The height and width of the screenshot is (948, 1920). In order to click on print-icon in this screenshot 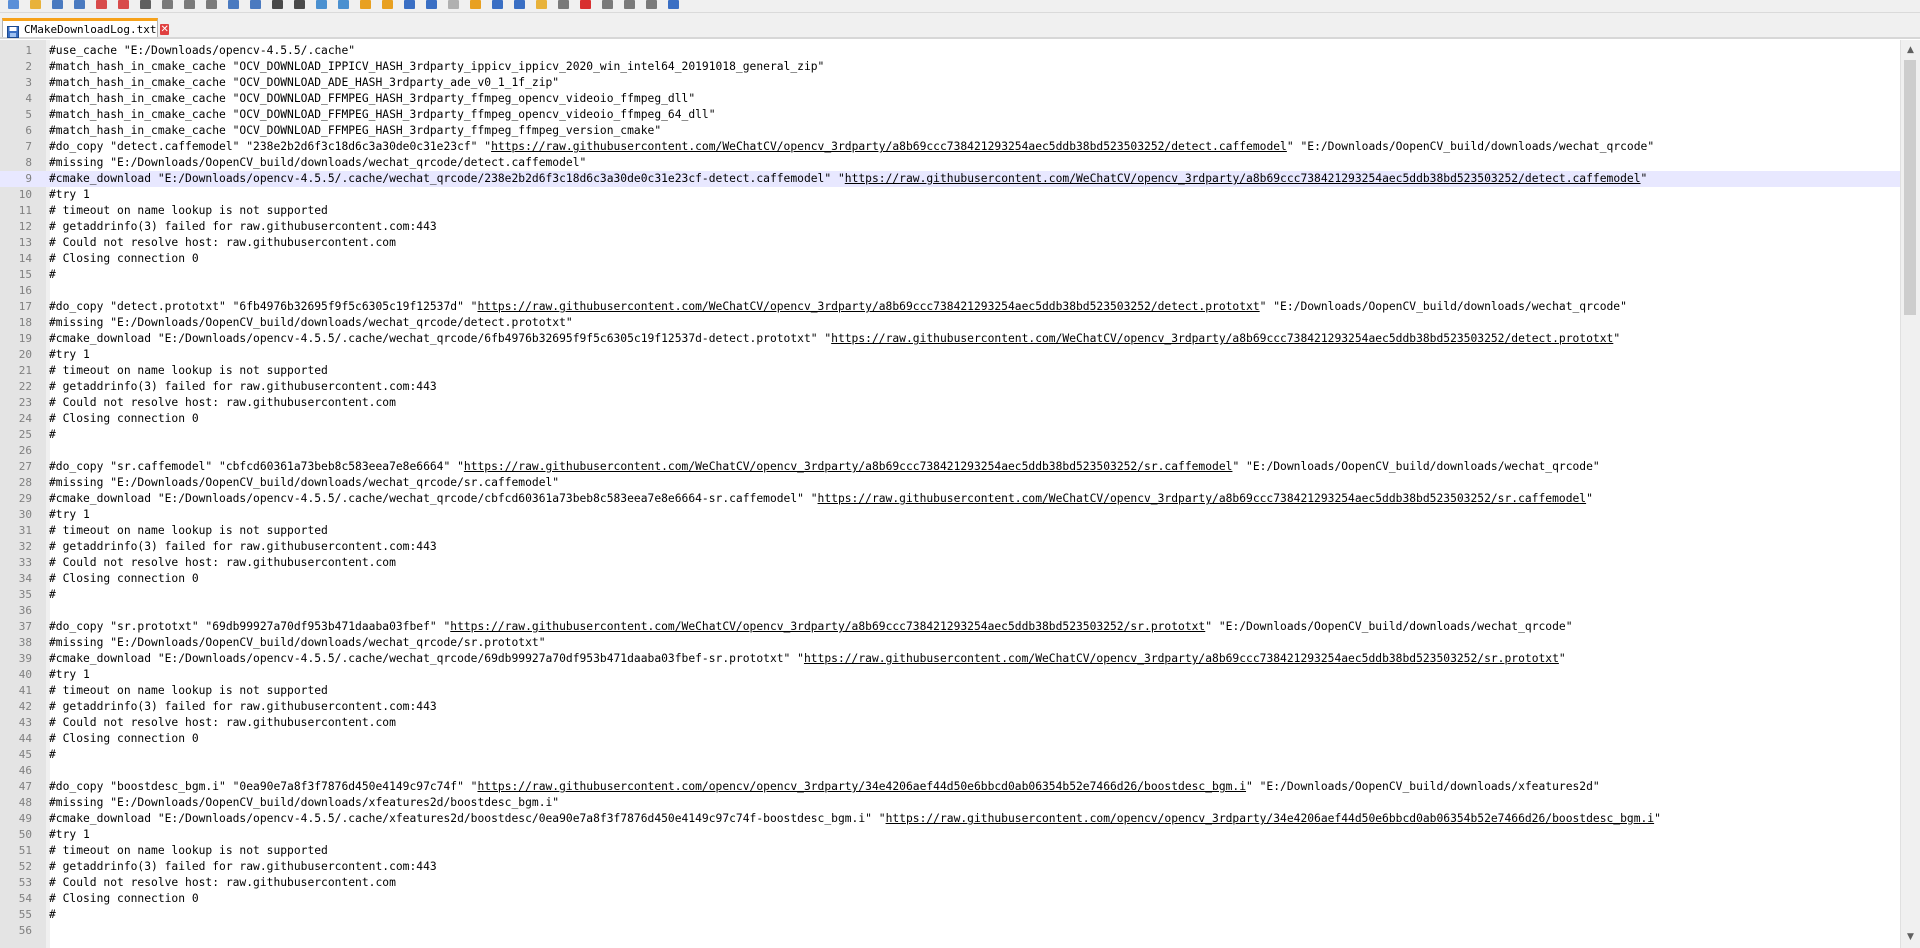, I will do `click(145, 4)`.